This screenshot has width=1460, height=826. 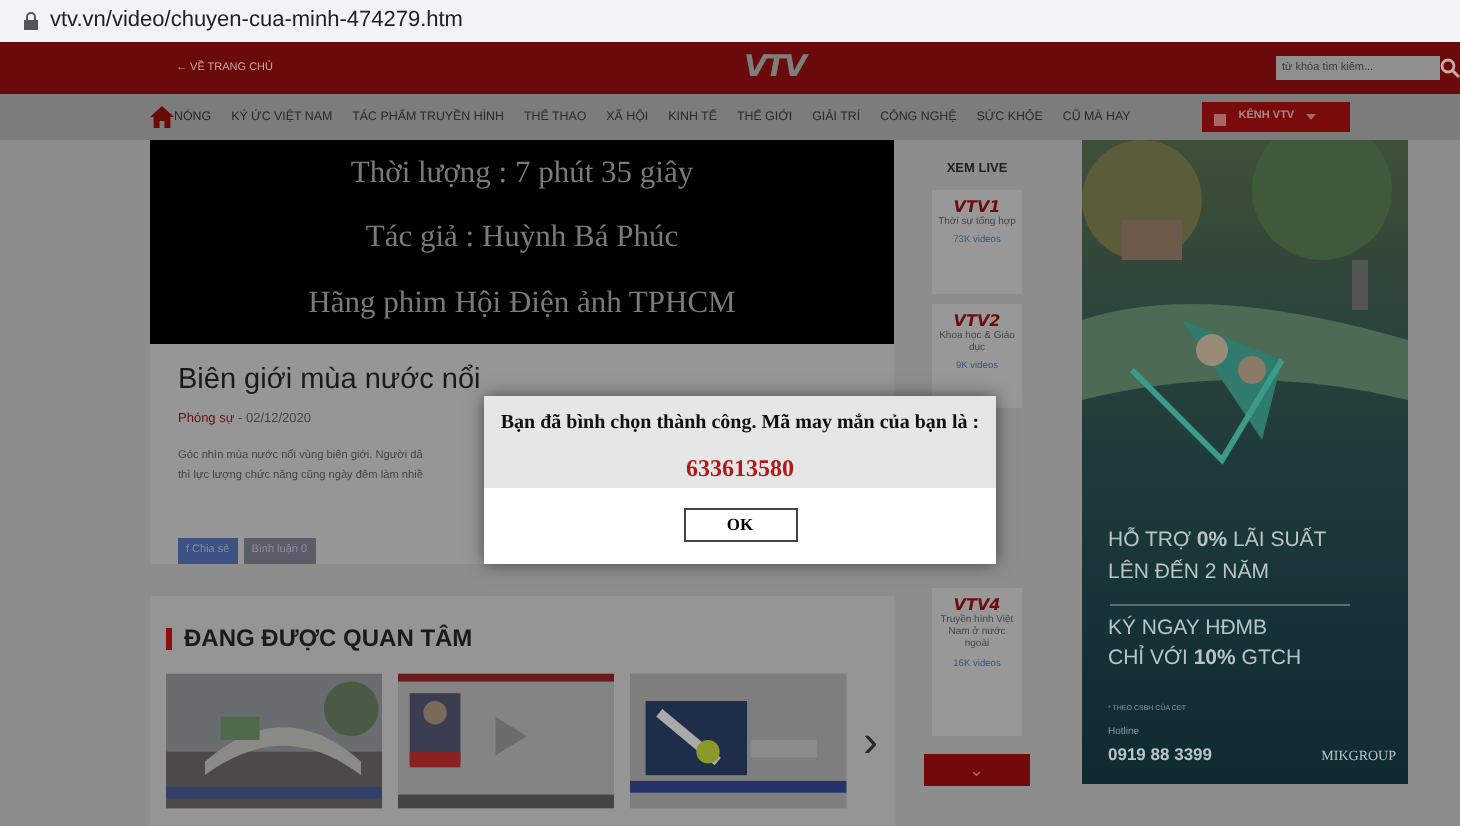 I want to click on channel-logo: VTV4, so click(x=977, y=604).